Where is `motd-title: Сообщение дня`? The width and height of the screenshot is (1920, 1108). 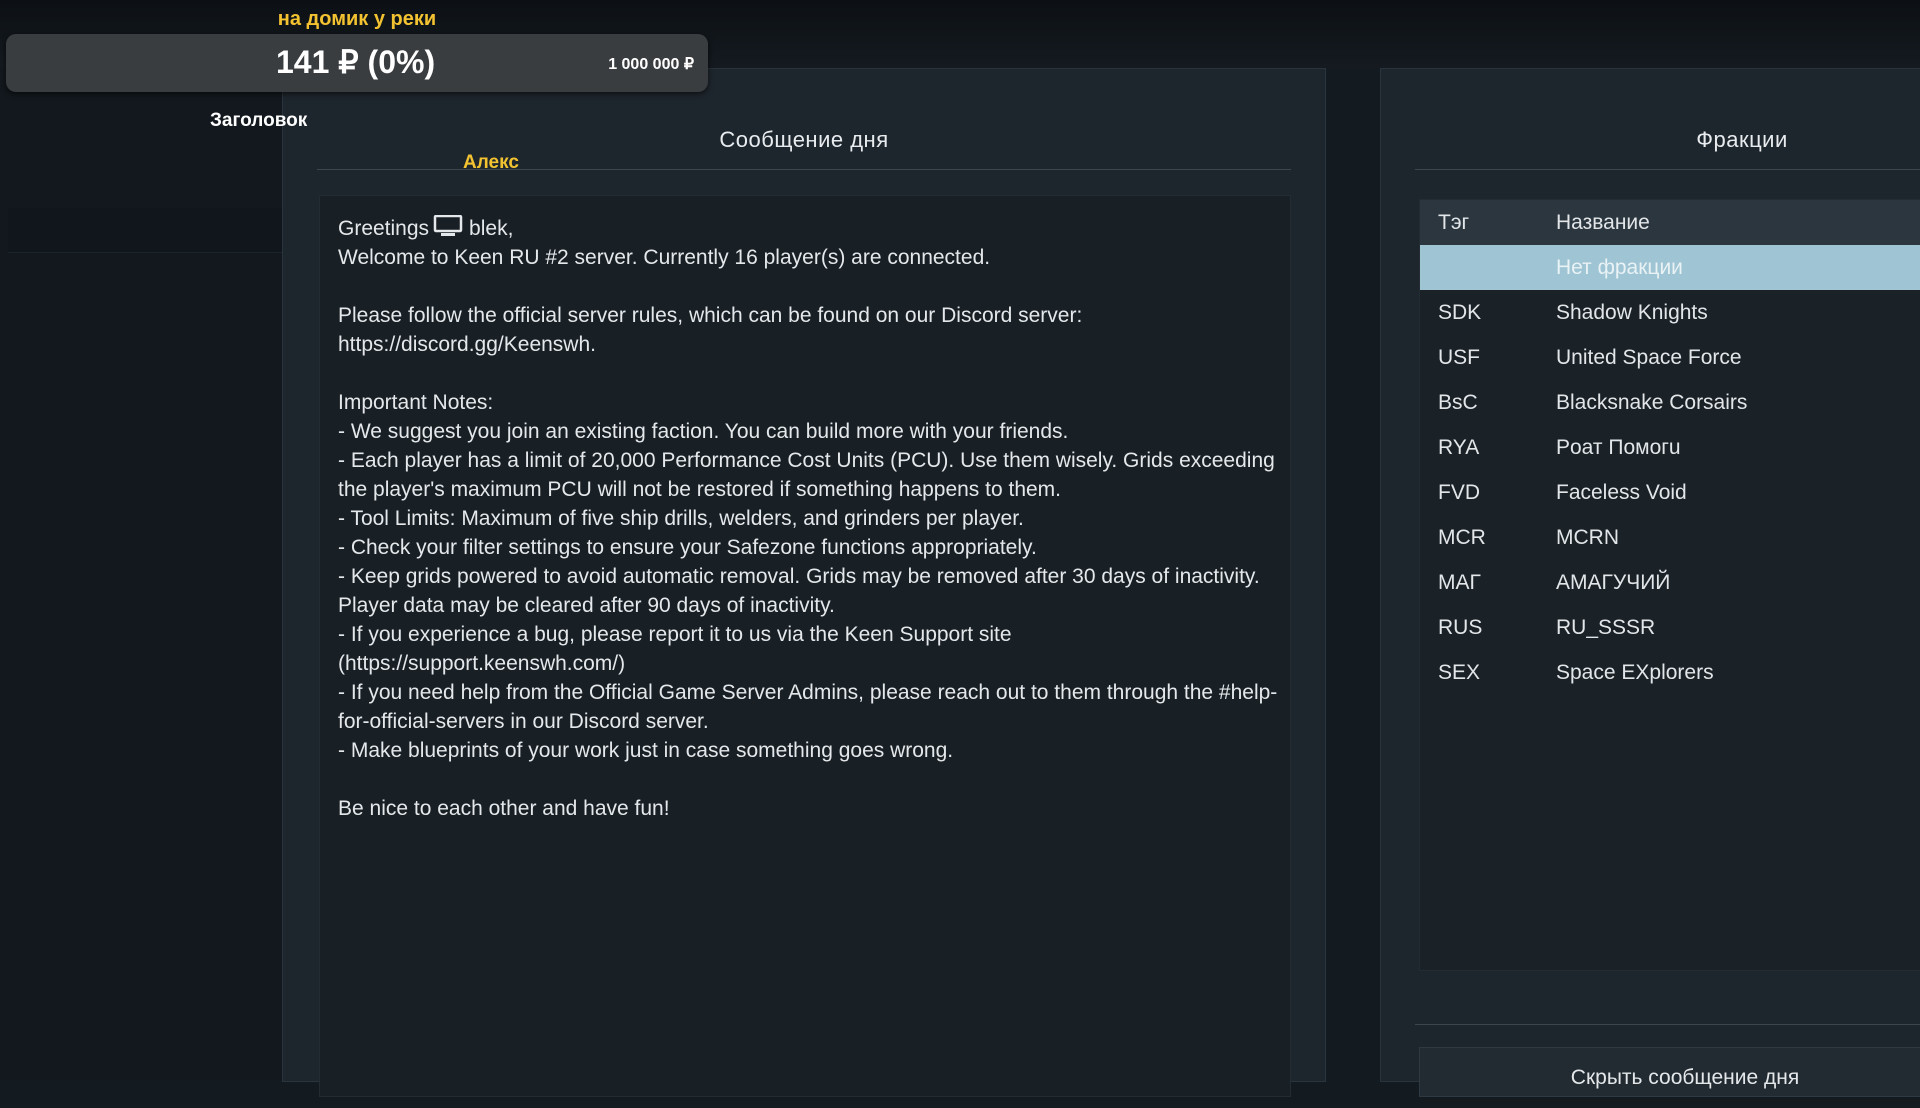
motd-title: Сообщение дня is located at coordinates (804, 139).